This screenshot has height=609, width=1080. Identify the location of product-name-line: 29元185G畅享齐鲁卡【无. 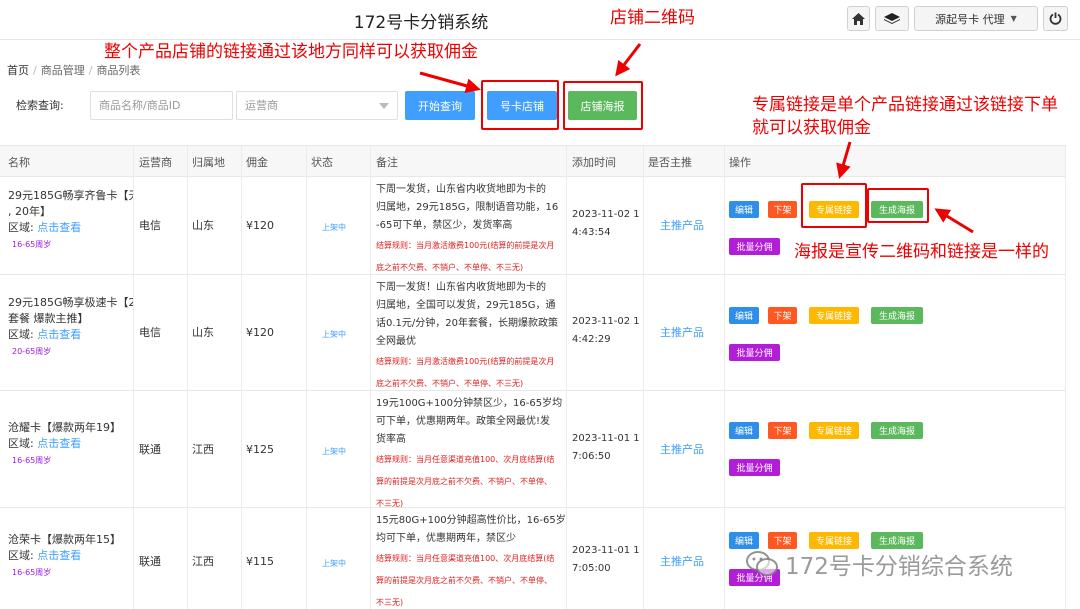
(70, 195).